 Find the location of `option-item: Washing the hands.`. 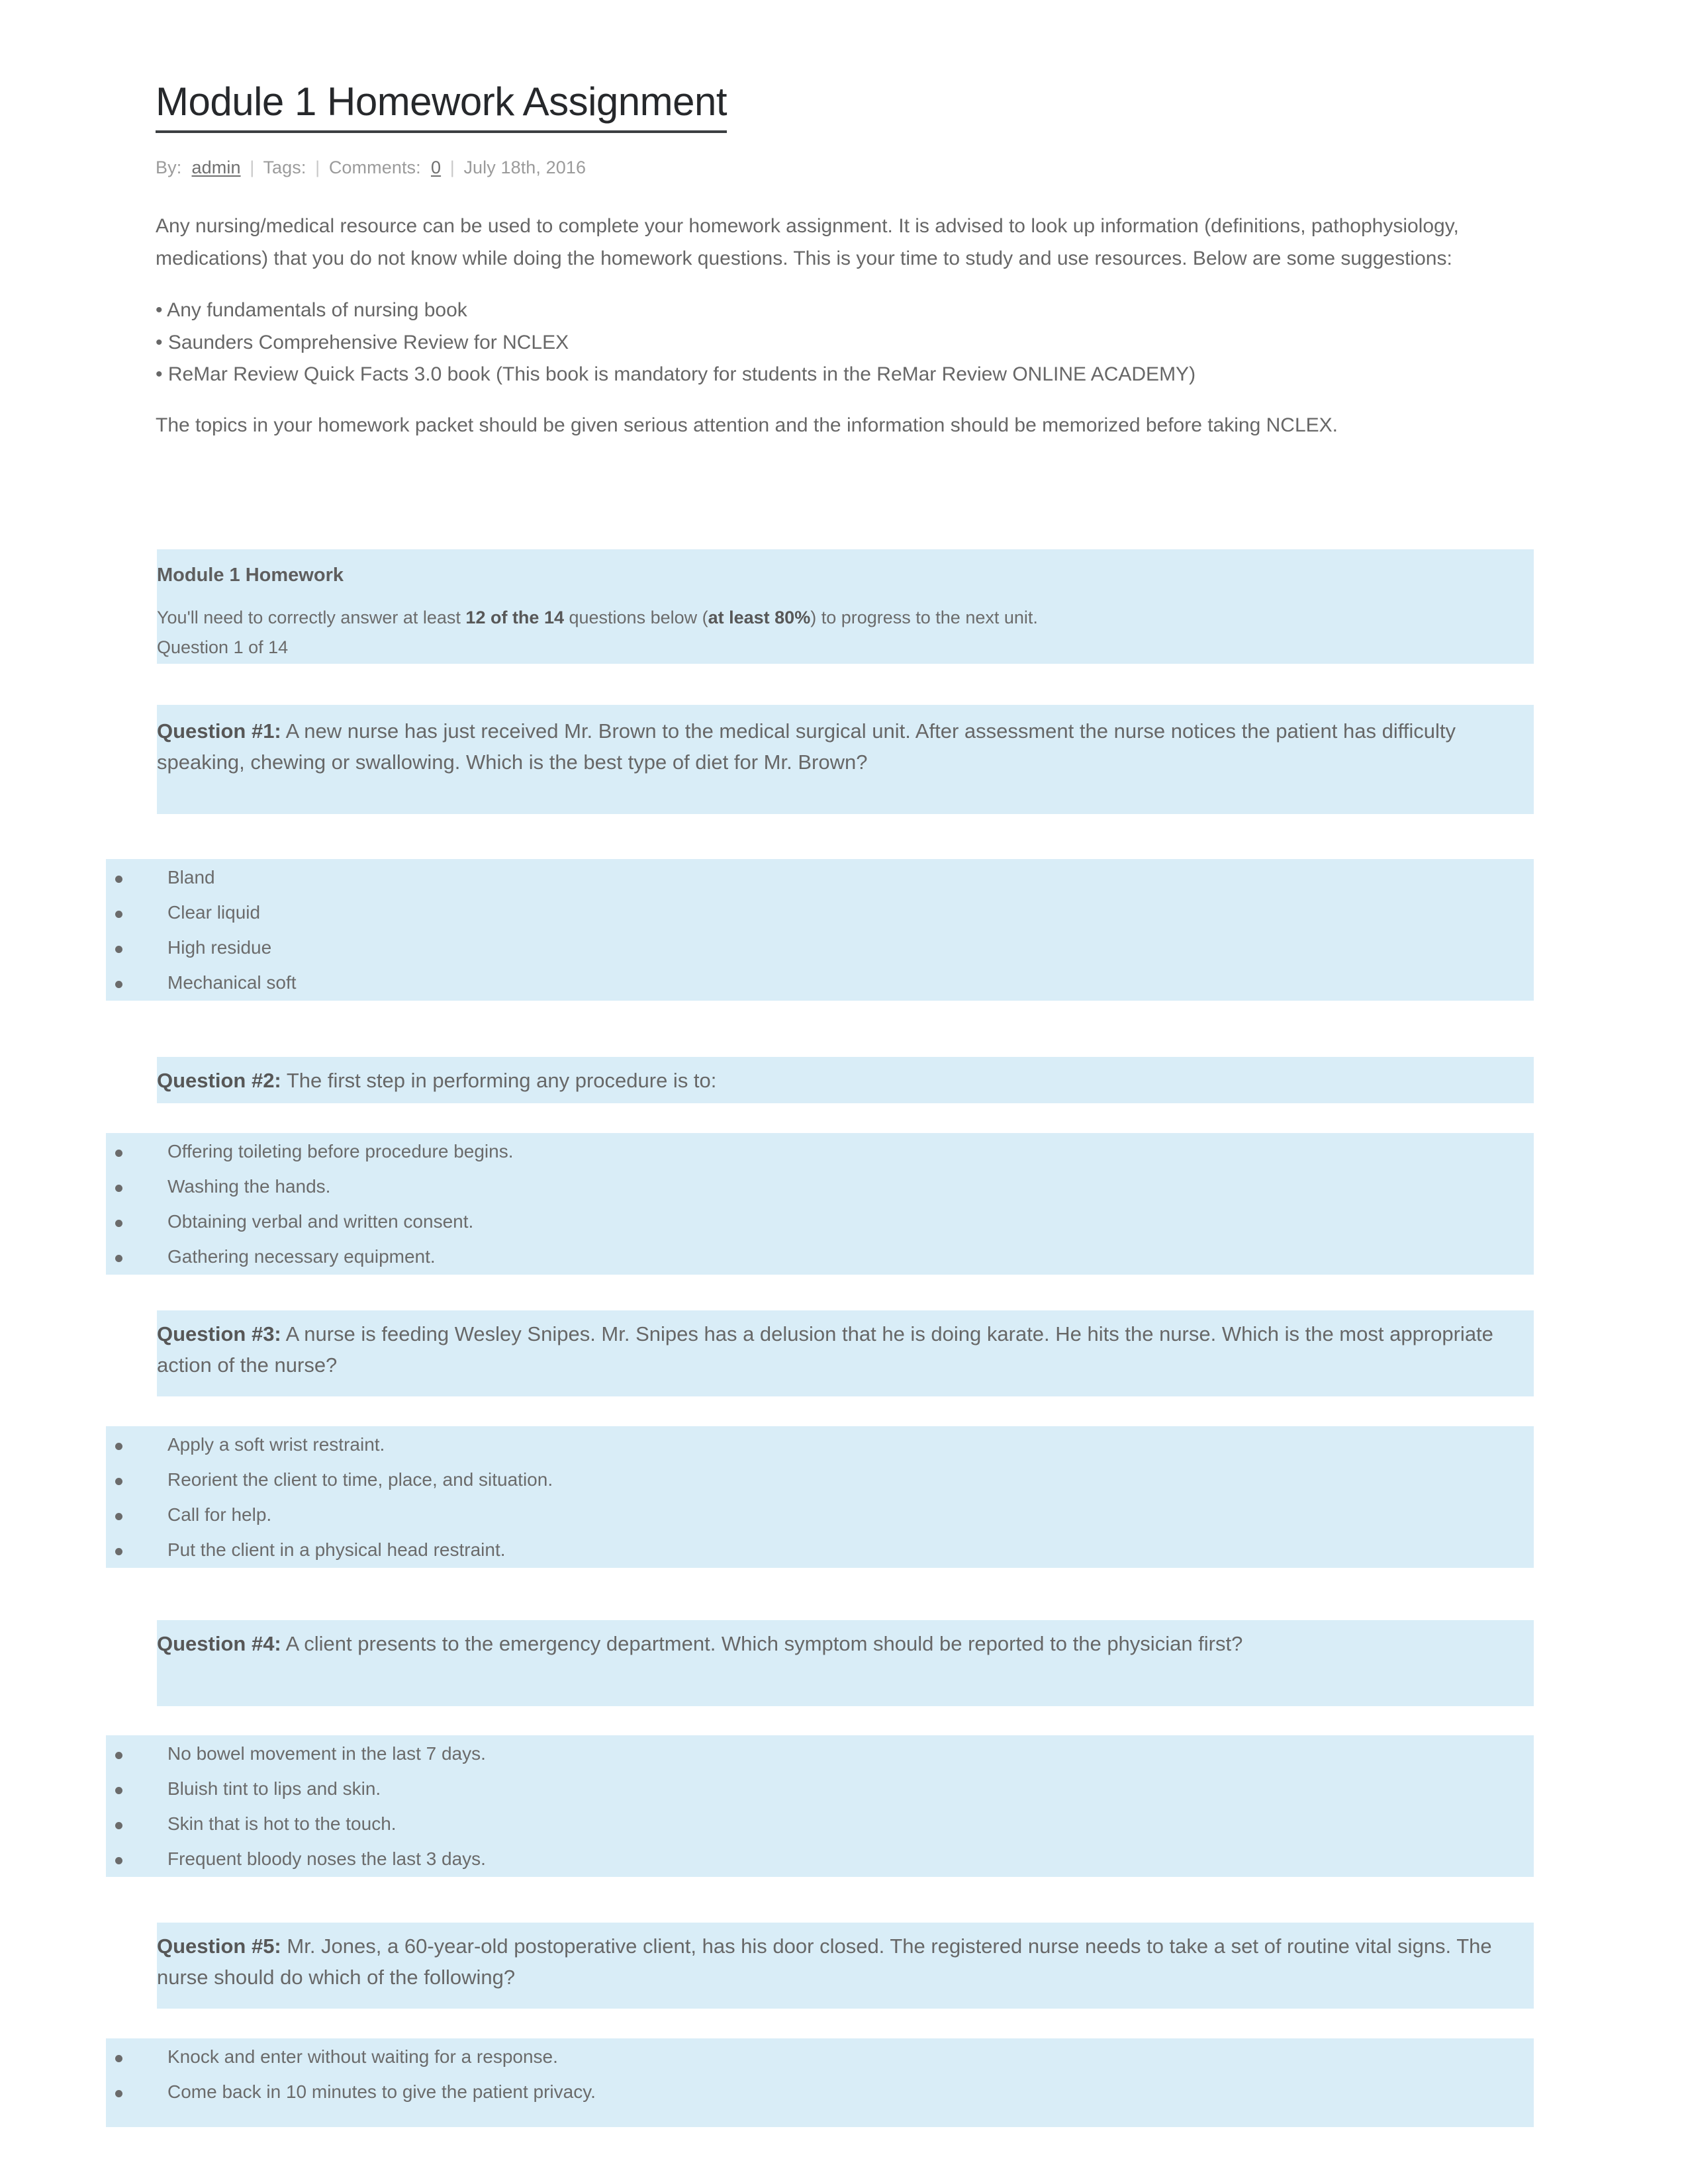

option-item: Washing the hands. is located at coordinates (820, 1186).